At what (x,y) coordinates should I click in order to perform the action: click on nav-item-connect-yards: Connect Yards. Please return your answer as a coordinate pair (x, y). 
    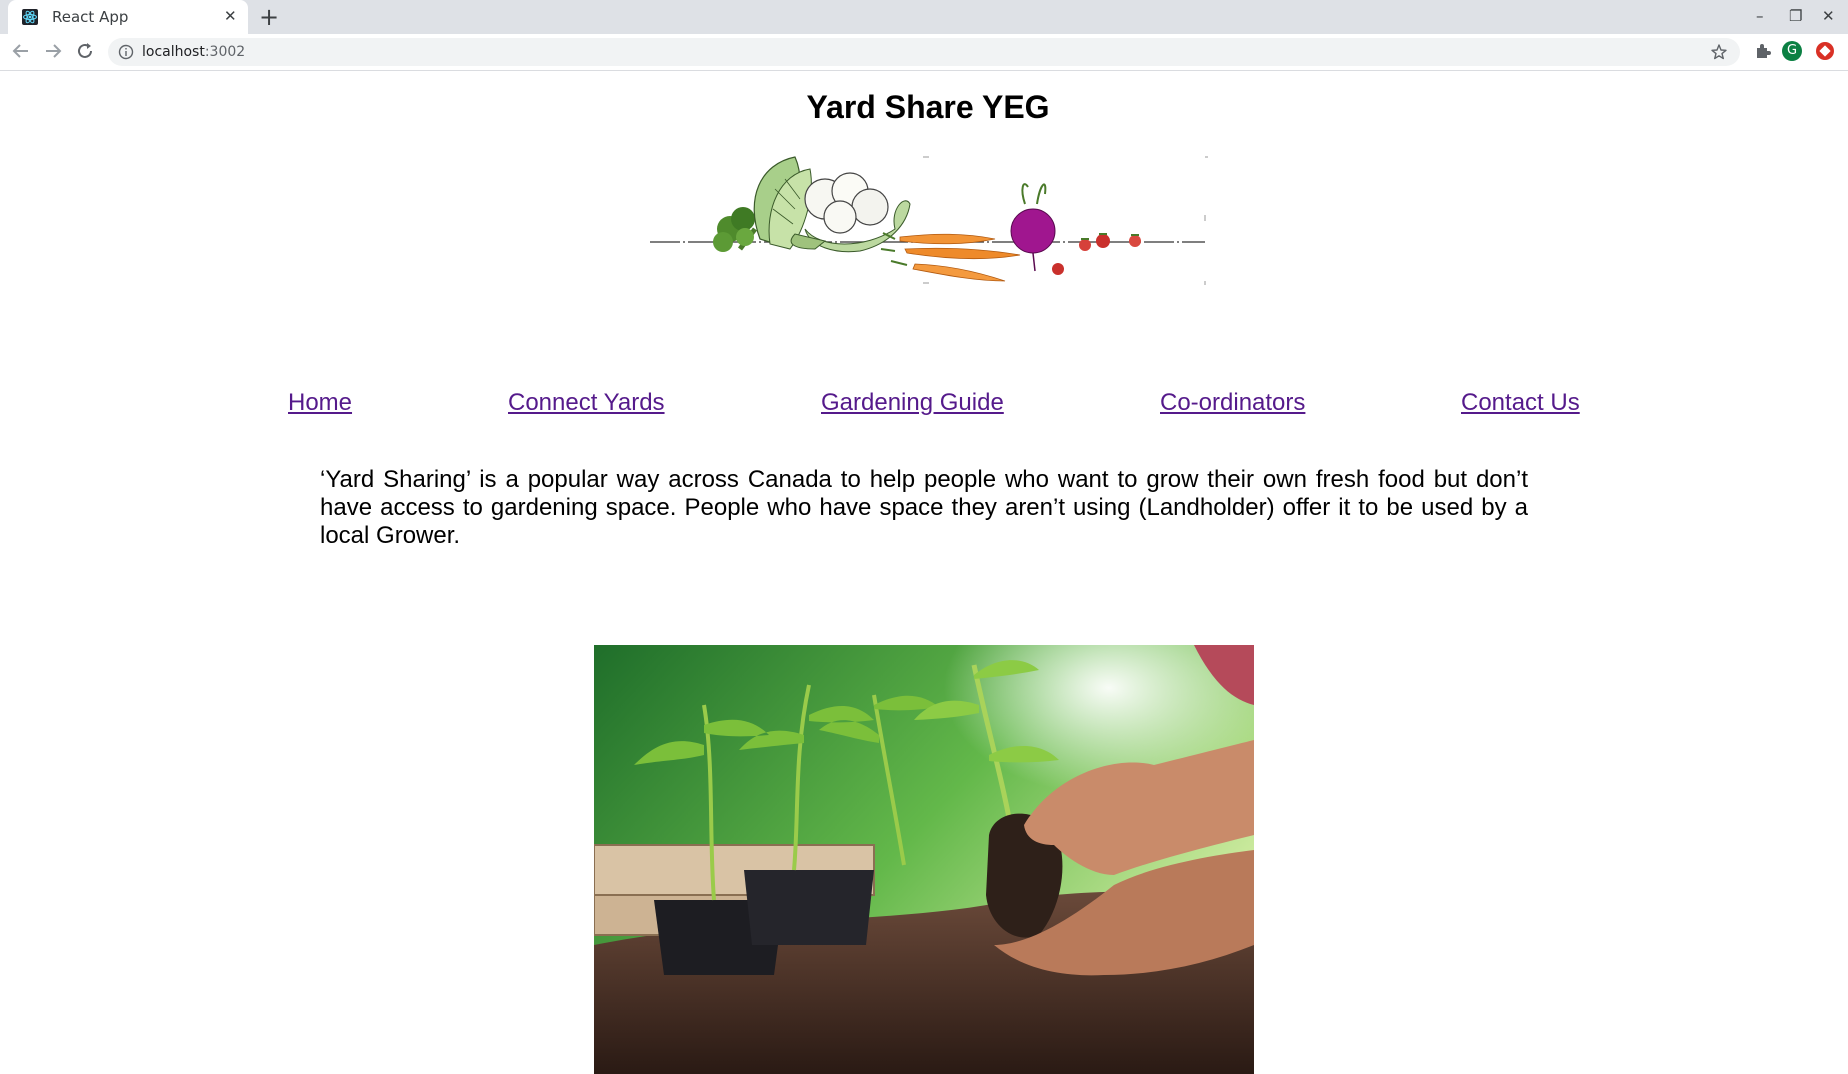
    Looking at the image, I should click on (586, 403).